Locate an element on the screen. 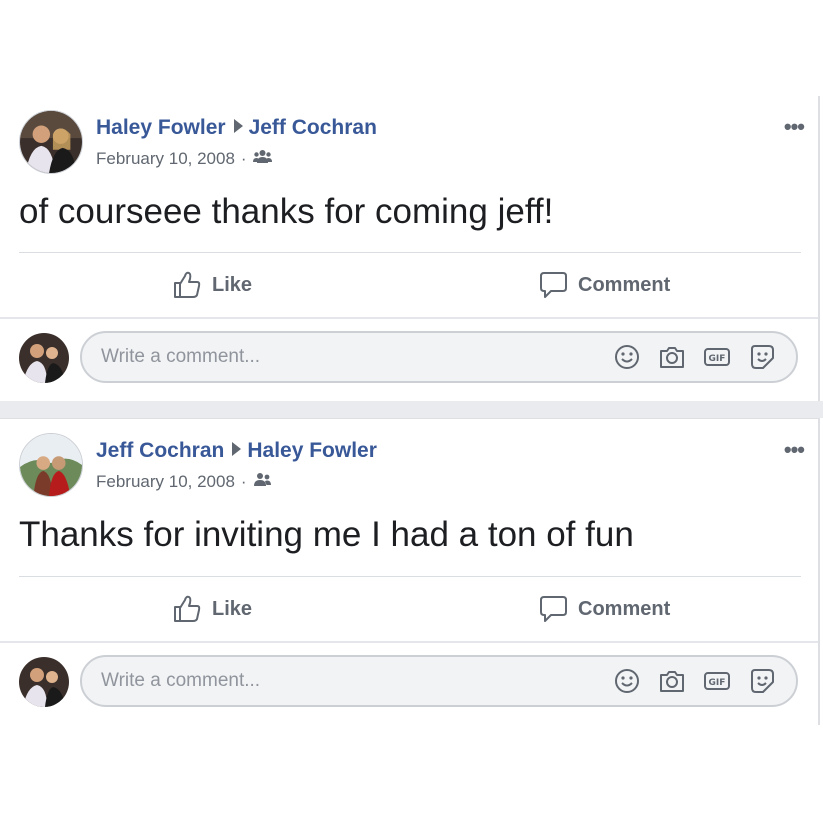 The image size is (823, 823). author-name: Jeff Cochran is located at coordinates (160, 450).